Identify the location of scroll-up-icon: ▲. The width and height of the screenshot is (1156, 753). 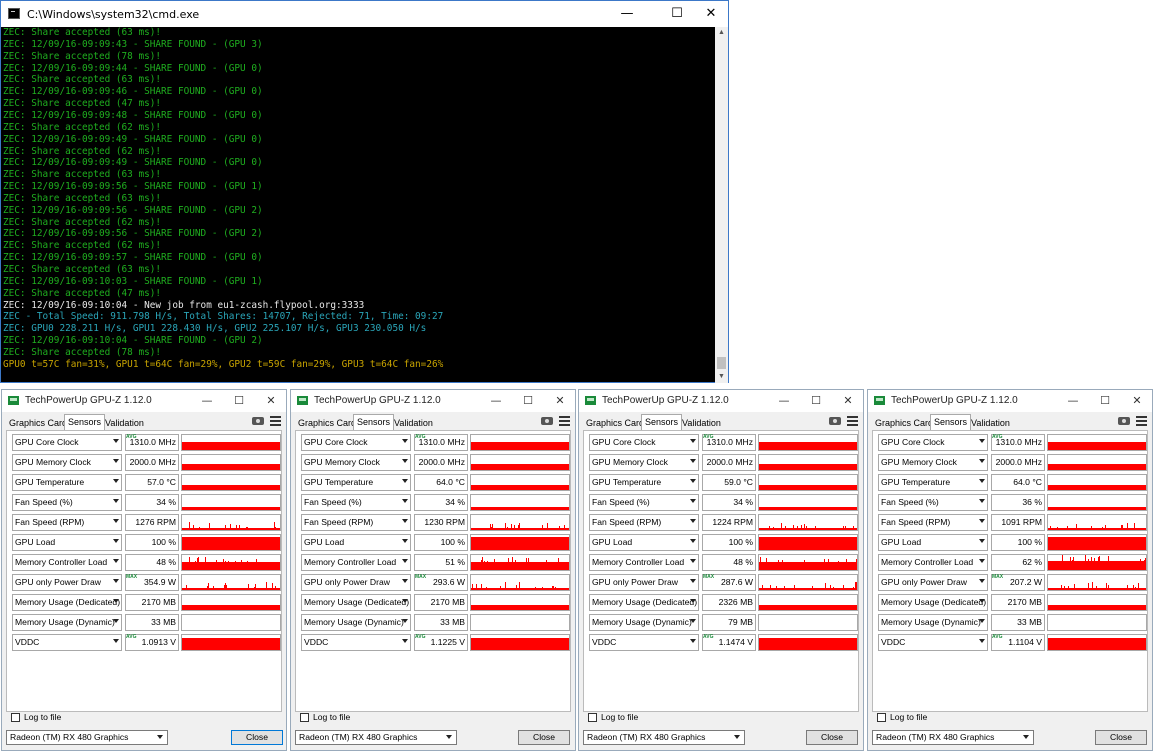
(721, 33).